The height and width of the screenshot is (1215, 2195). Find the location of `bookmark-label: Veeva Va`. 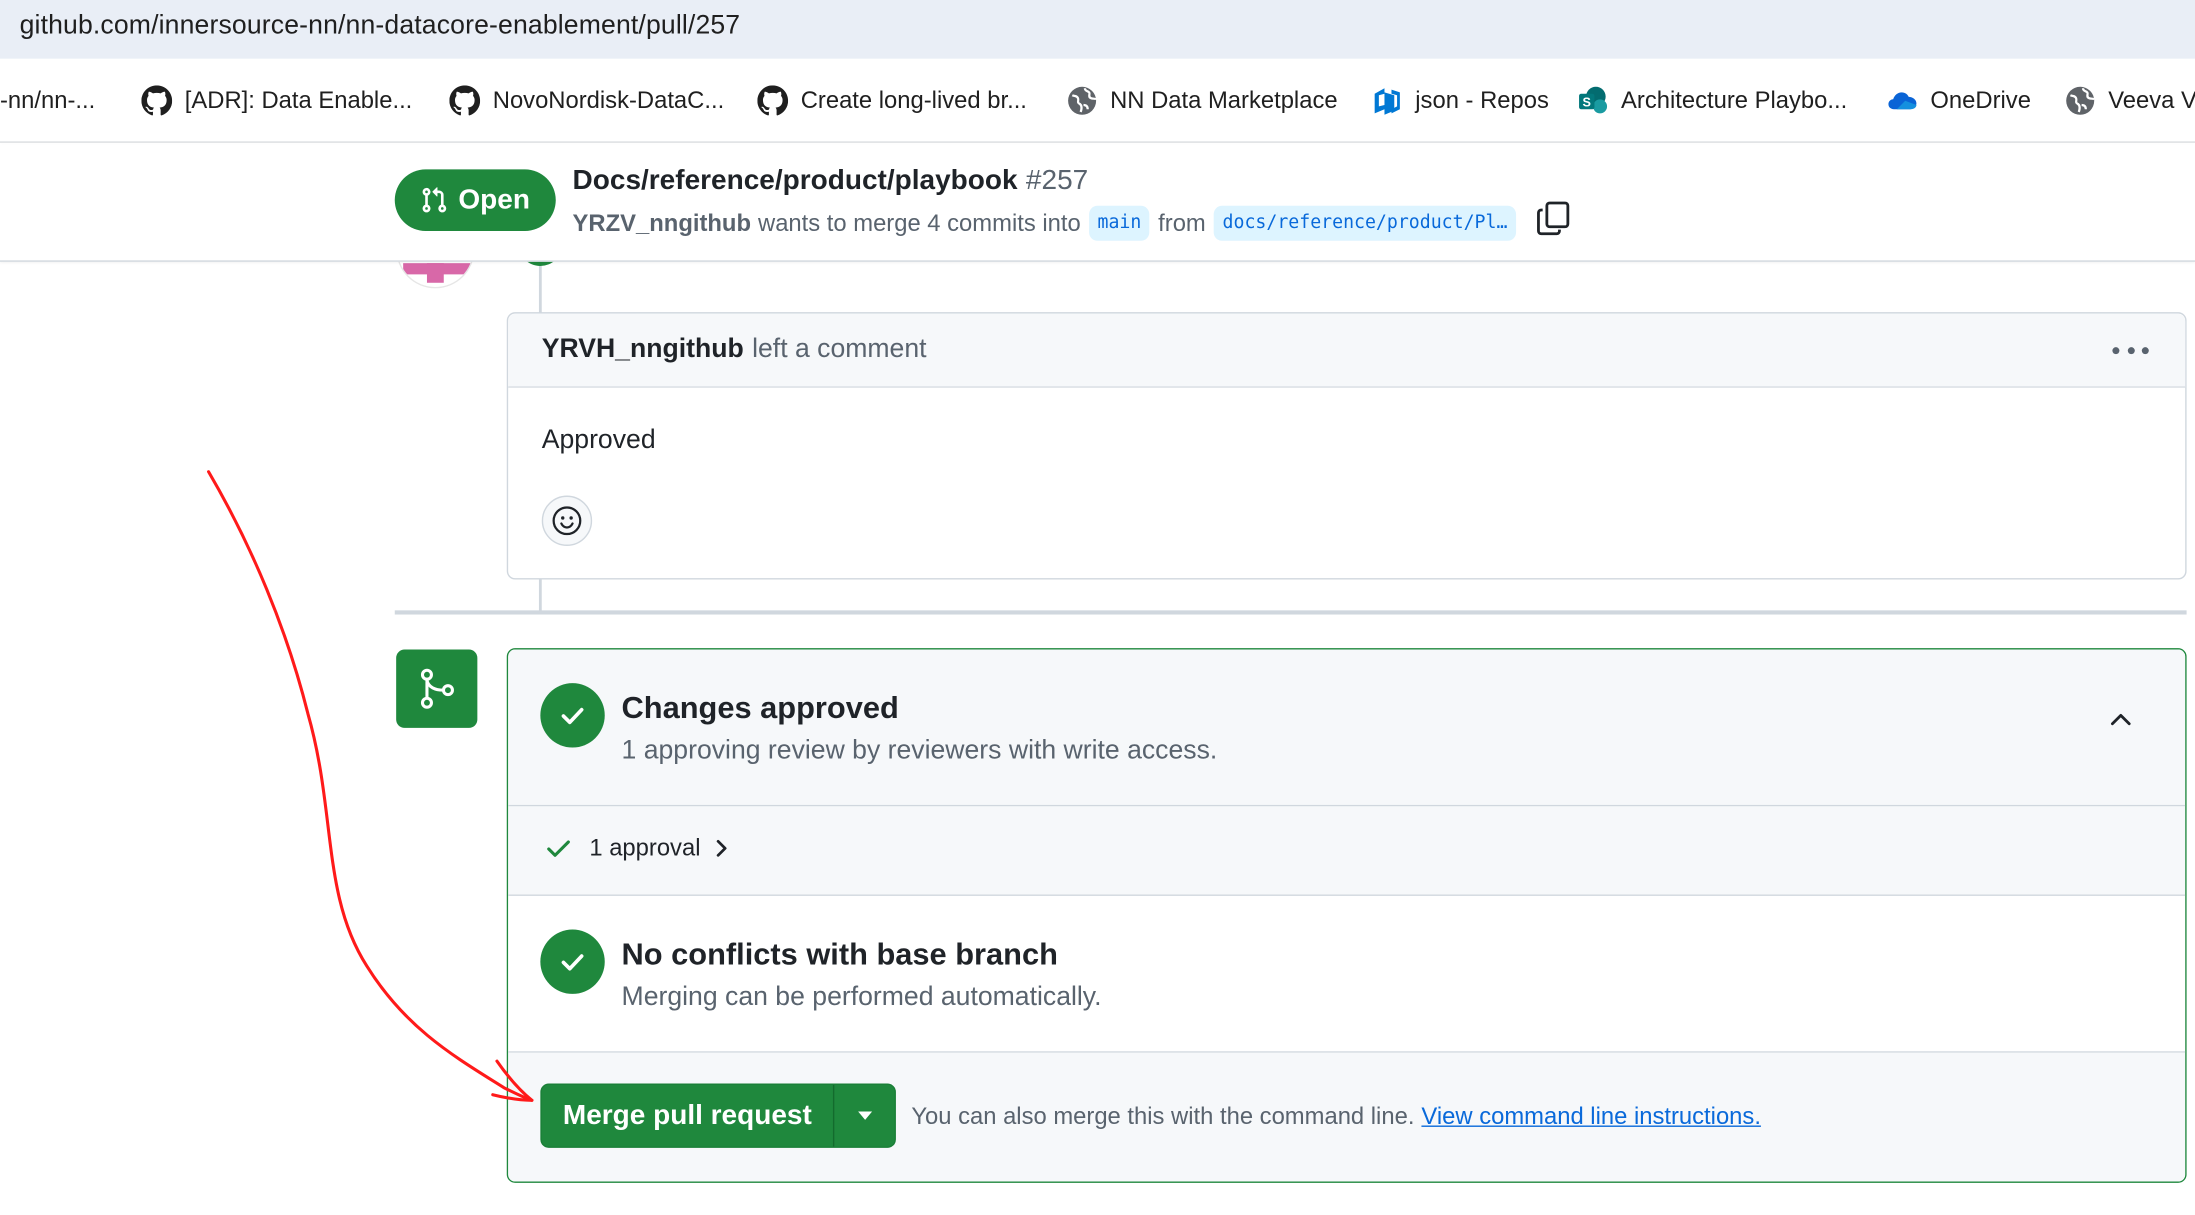

bookmark-label: Veeva Va is located at coordinates (2151, 100).